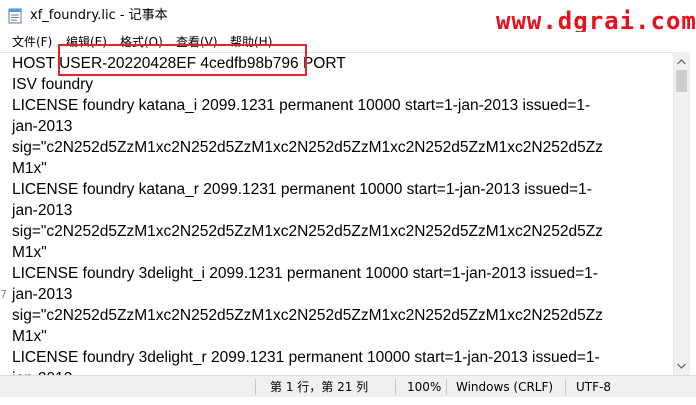 The height and width of the screenshot is (405, 696). I want to click on menu-file: 文件(F), so click(32, 42).